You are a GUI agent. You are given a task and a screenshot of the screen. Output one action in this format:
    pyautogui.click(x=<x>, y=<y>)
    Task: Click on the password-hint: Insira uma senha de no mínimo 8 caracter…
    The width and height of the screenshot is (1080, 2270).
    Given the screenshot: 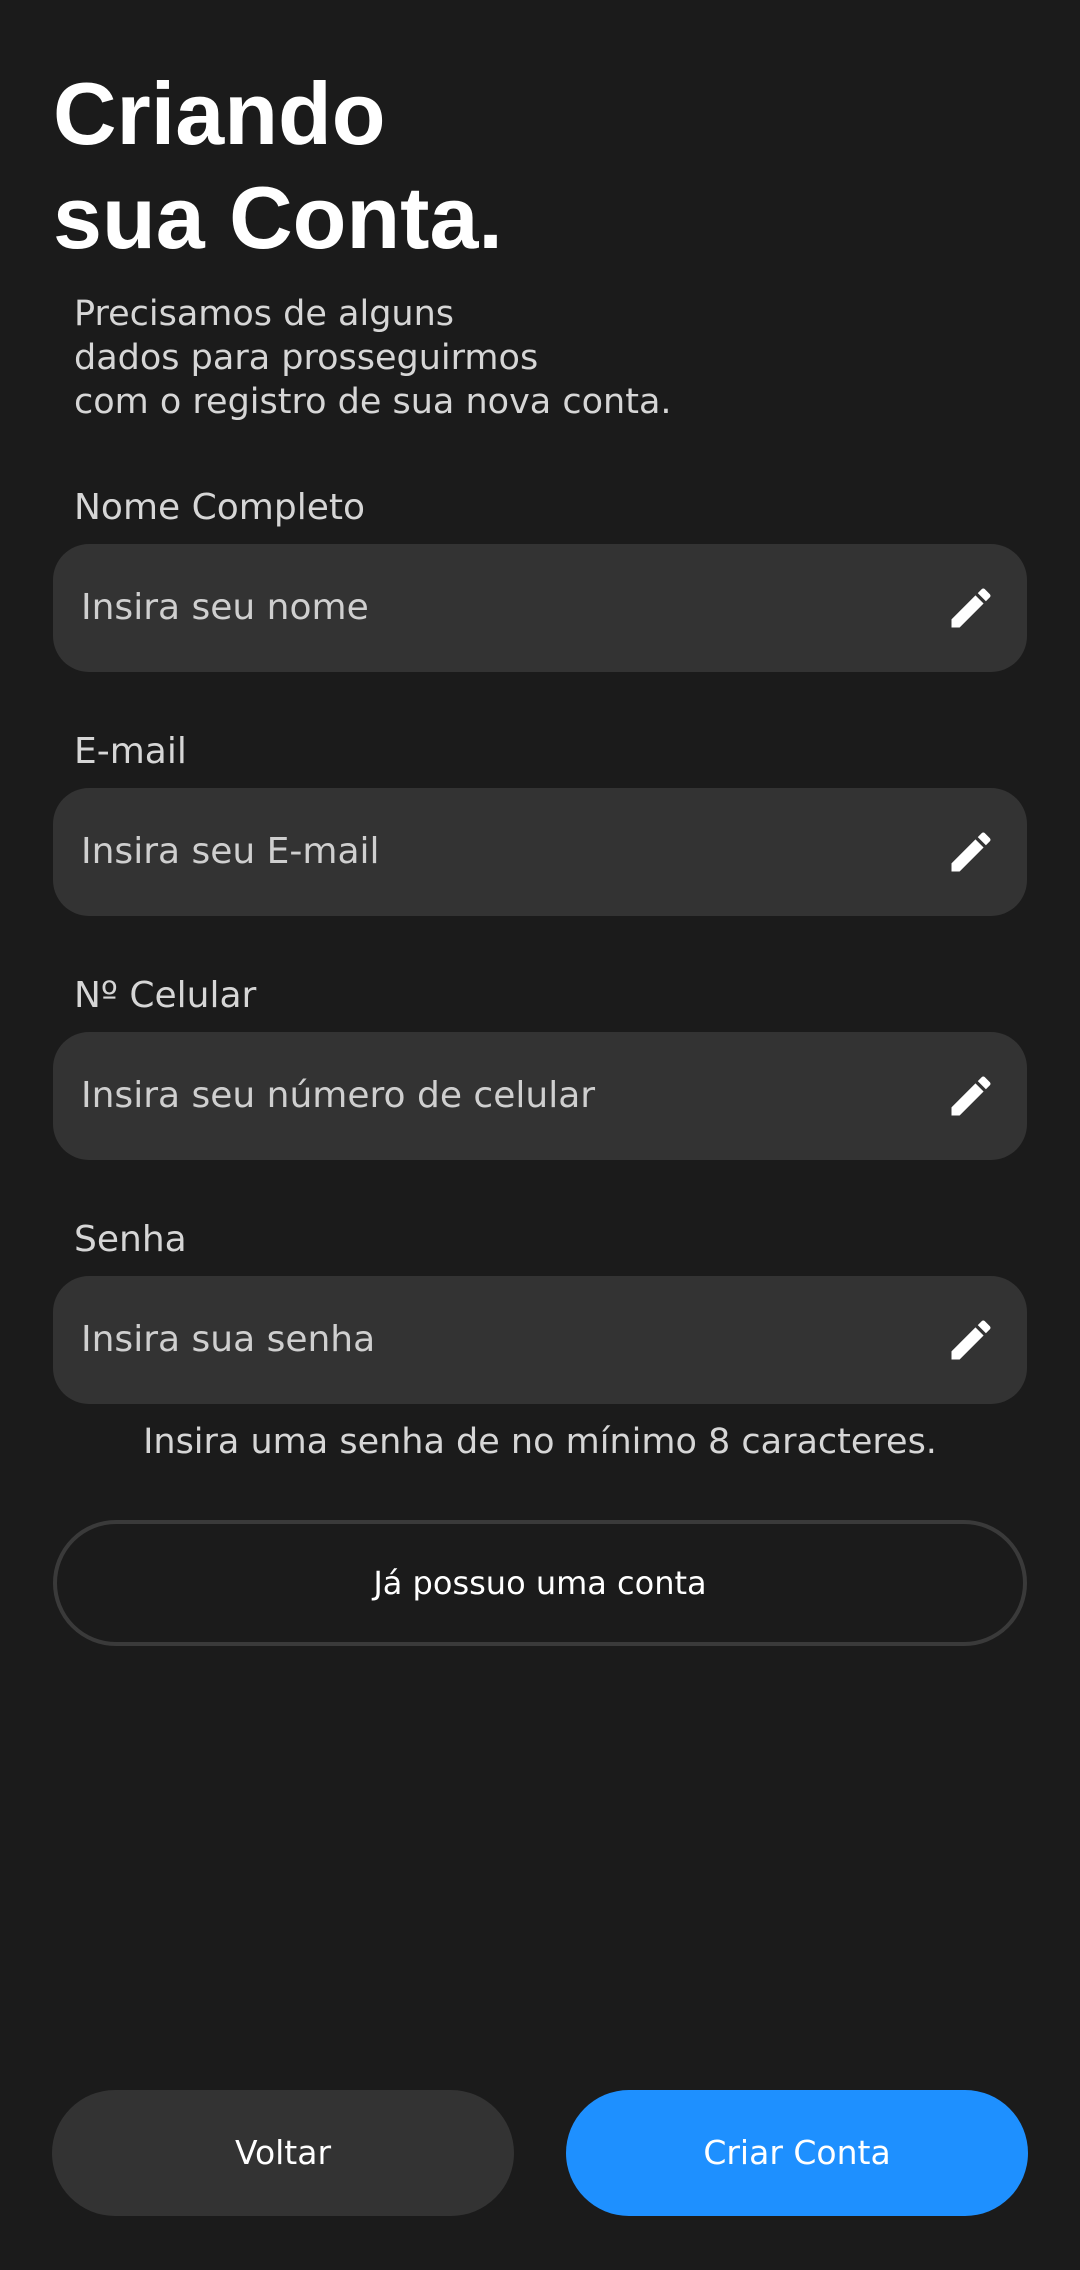 What is the action you would take?
    pyautogui.click(x=540, y=1442)
    